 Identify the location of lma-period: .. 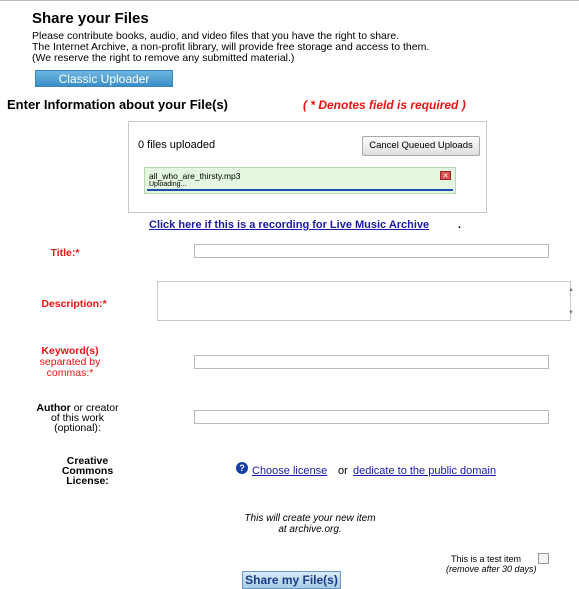
(460, 225).